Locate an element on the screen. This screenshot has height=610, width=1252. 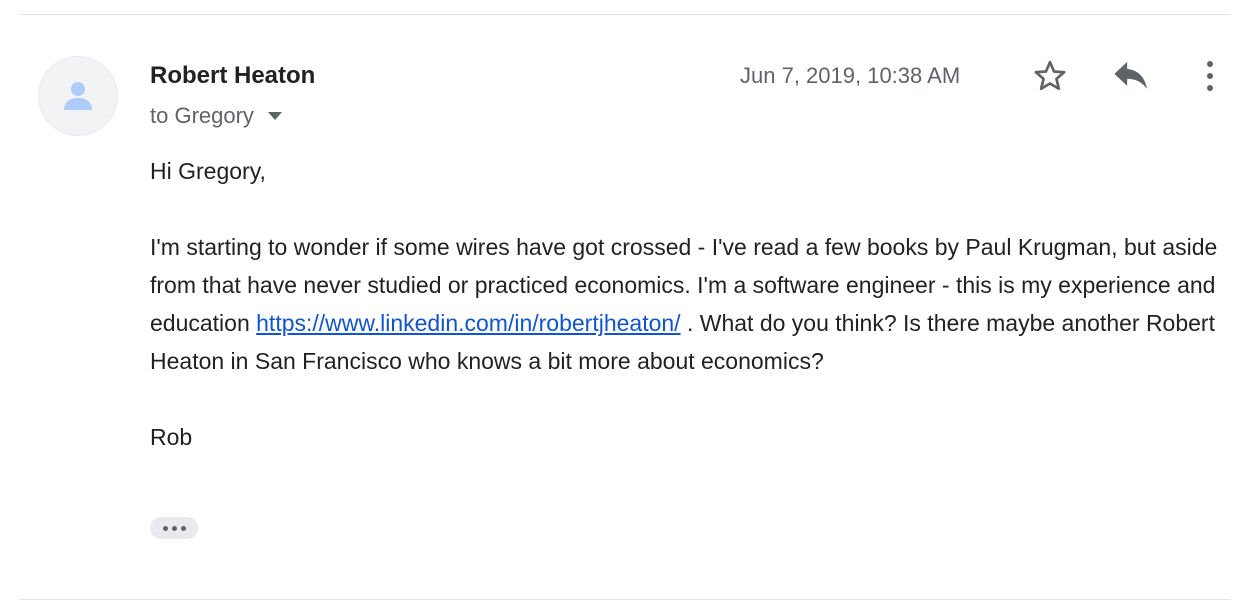
recipient-row: to Gregory is located at coordinates (216, 116).